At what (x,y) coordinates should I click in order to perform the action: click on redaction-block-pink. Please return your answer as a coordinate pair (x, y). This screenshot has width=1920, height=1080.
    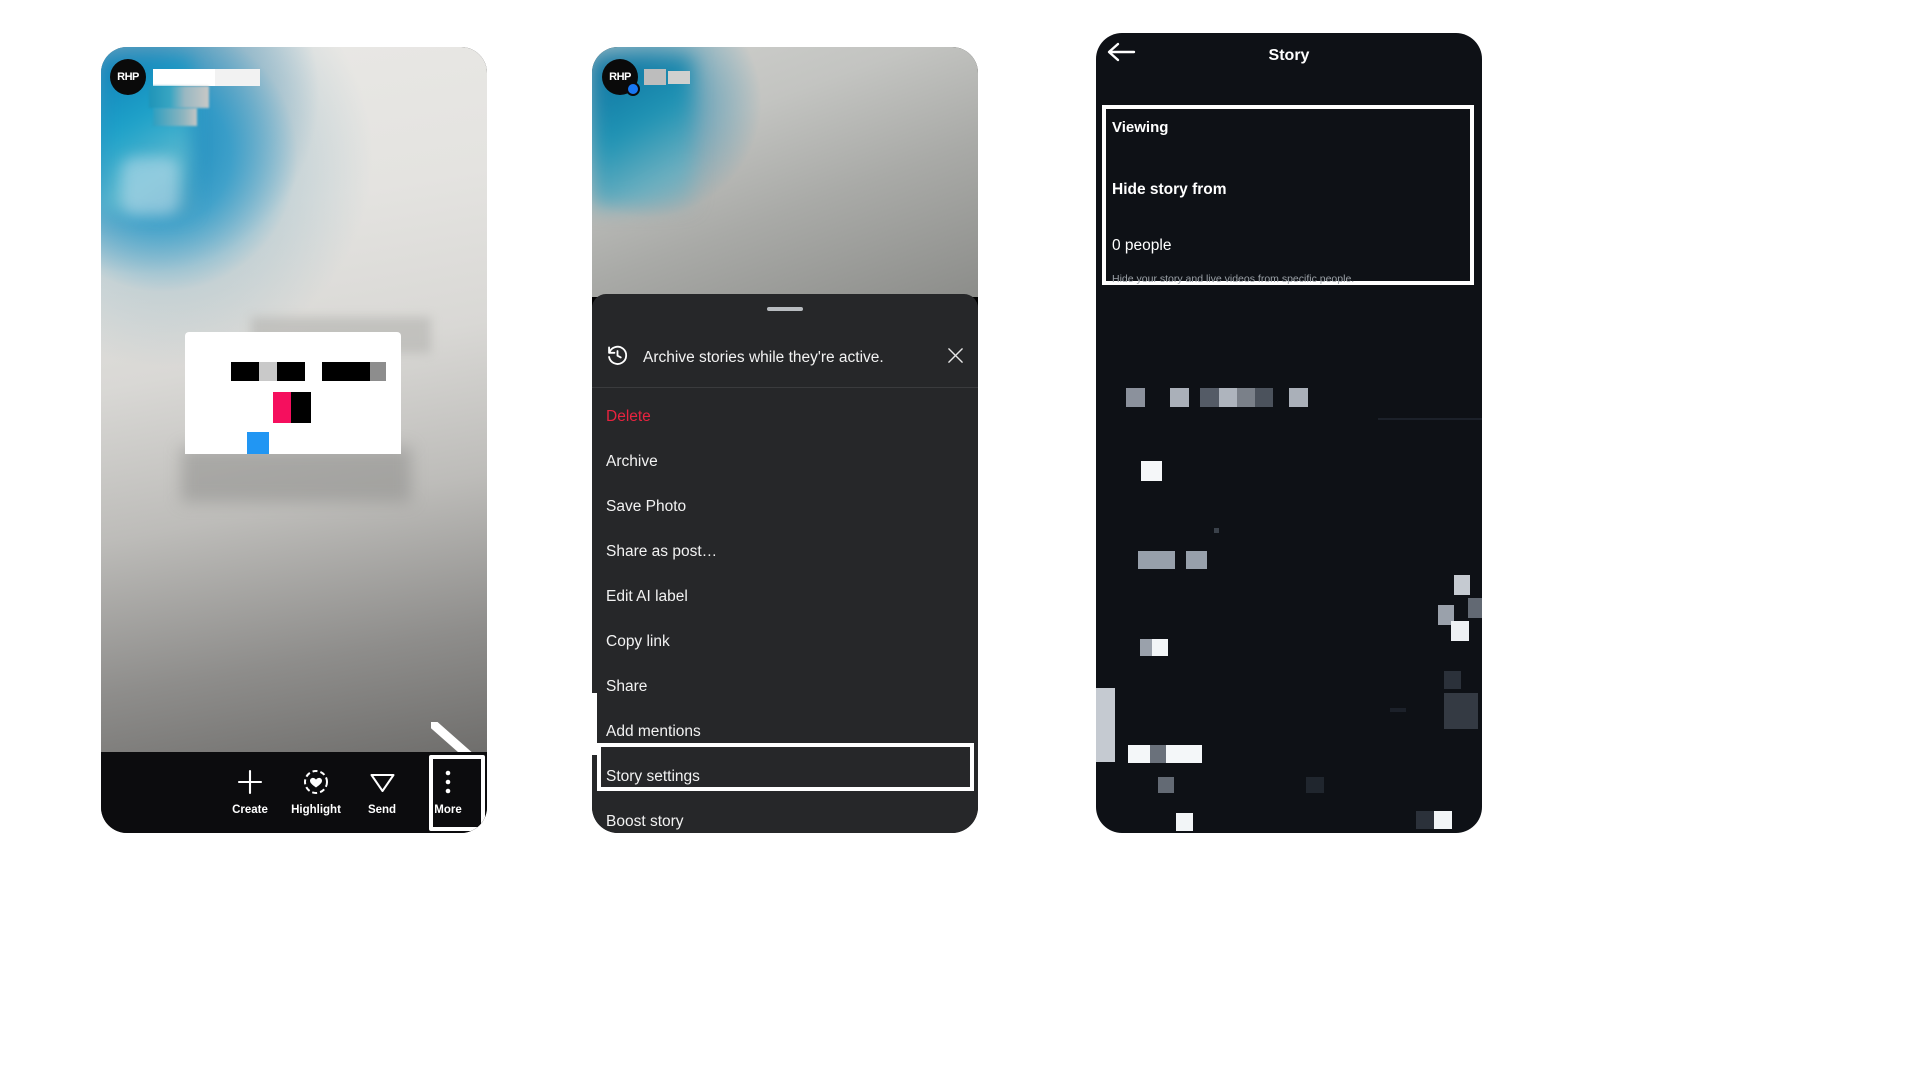
    Looking at the image, I should click on (282, 407).